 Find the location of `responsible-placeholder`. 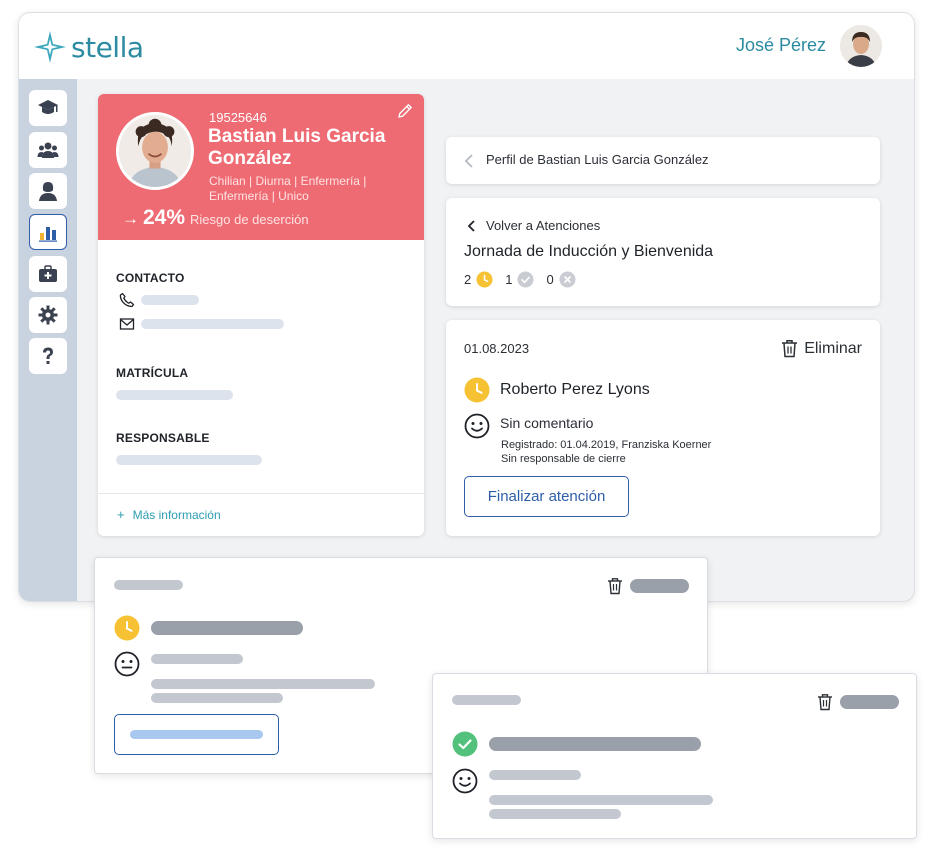

responsible-placeholder is located at coordinates (189, 460).